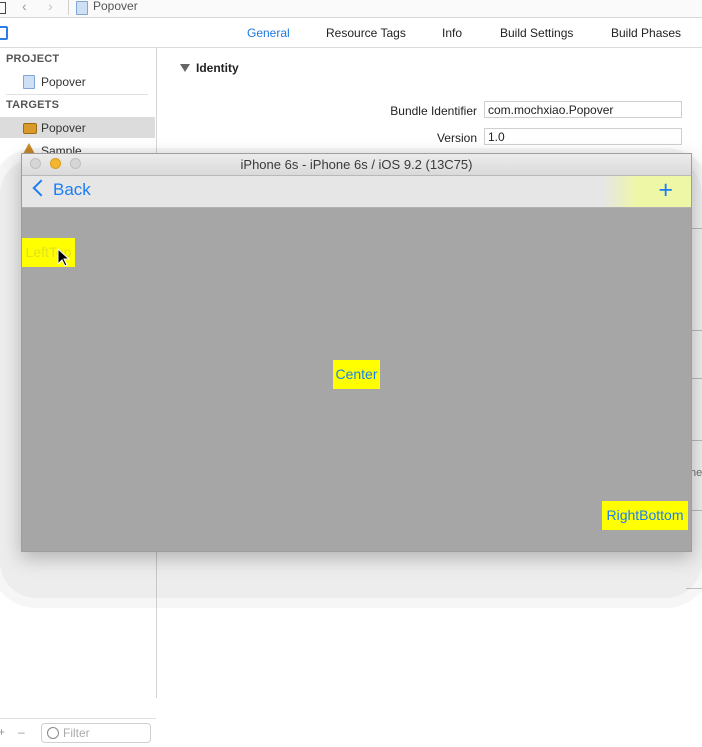 The width and height of the screenshot is (702, 747). I want to click on identity-section-title: Identity, so click(217, 68).